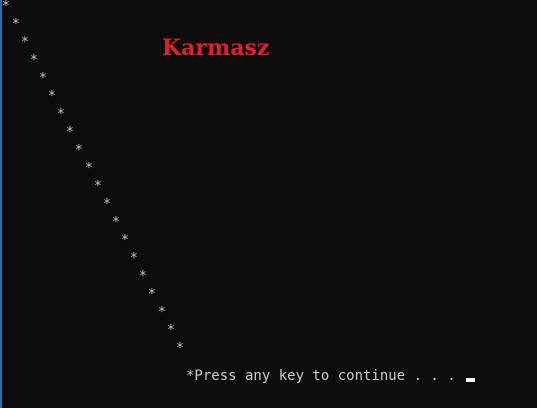 This screenshot has width=537, height=408. I want to click on press-any-key-prompt: *Press any key to continue . . ., so click(325, 376).